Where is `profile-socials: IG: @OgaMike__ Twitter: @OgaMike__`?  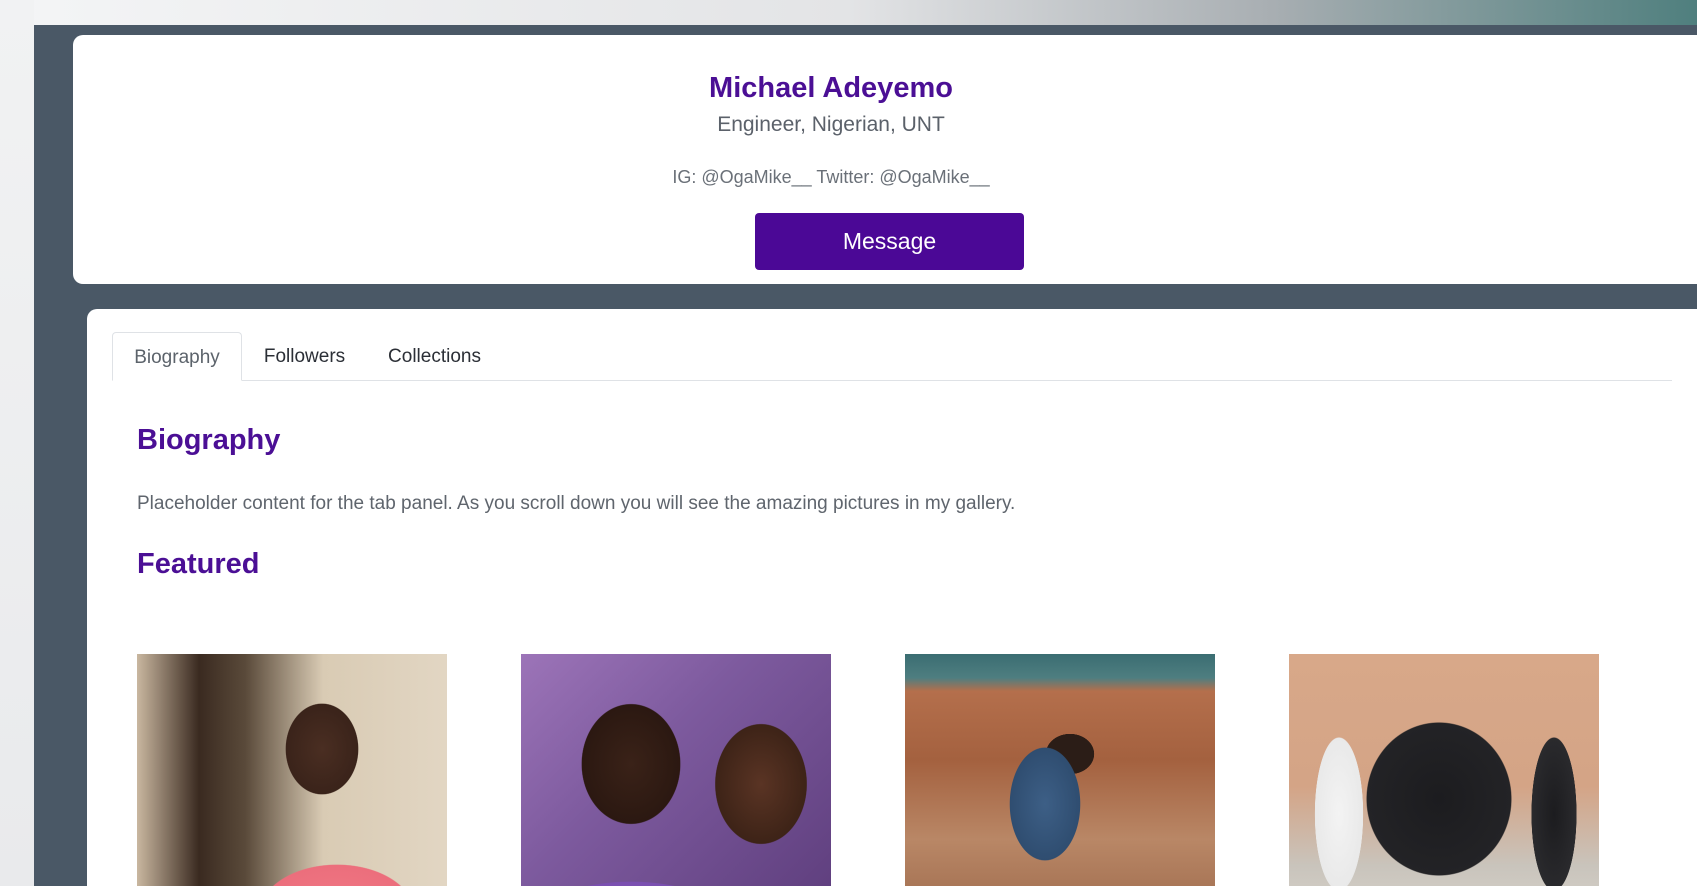
profile-socials: IG: @OgaMike__ Twitter: @OgaMike__ is located at coordinates (831, 177).